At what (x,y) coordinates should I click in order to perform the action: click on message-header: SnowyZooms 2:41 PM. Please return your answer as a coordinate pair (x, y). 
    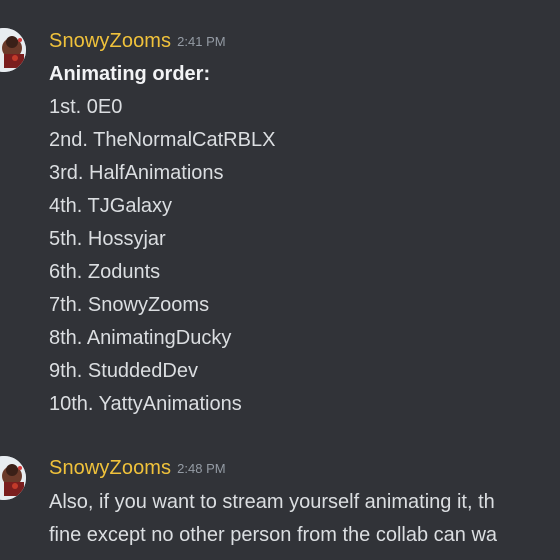
    Looking at the image, I should click on (137, 41).